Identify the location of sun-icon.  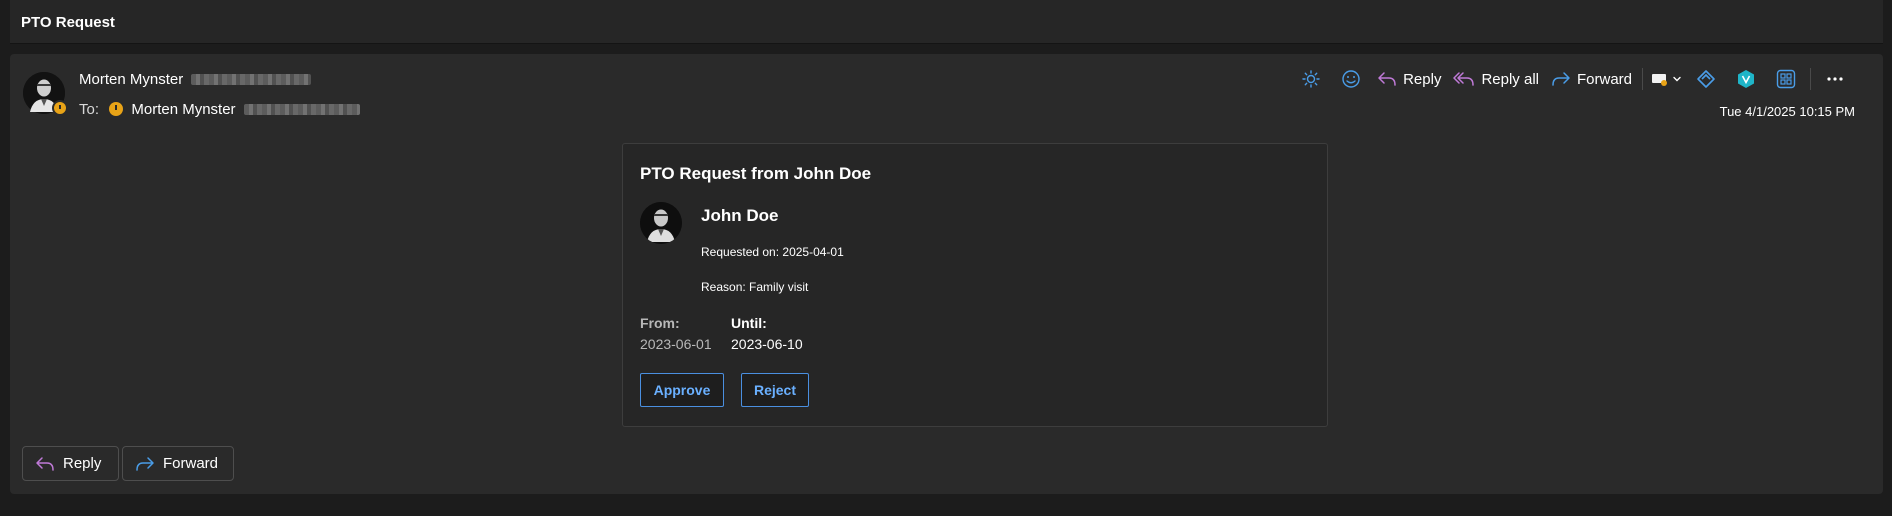
(1311, 79).